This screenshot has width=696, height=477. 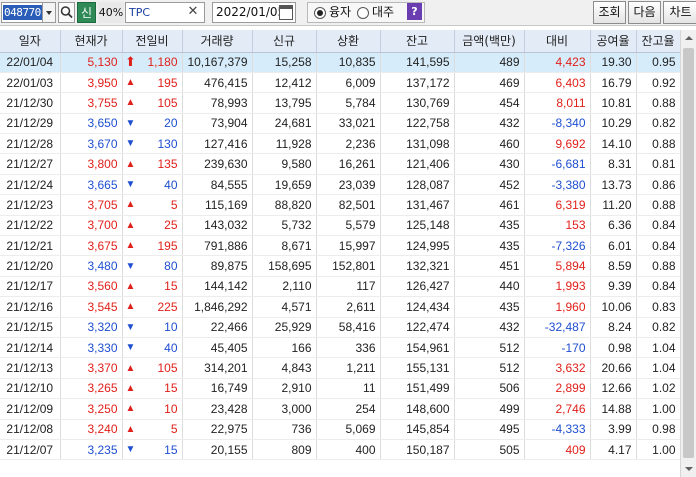 I want to click on scroll-down-icon, so click(x=688, y=469).